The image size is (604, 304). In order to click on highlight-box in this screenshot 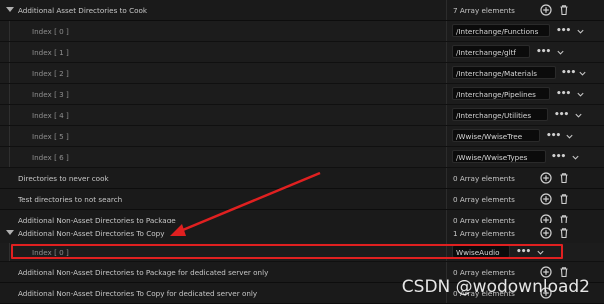, I will do `click(287, 251)`.